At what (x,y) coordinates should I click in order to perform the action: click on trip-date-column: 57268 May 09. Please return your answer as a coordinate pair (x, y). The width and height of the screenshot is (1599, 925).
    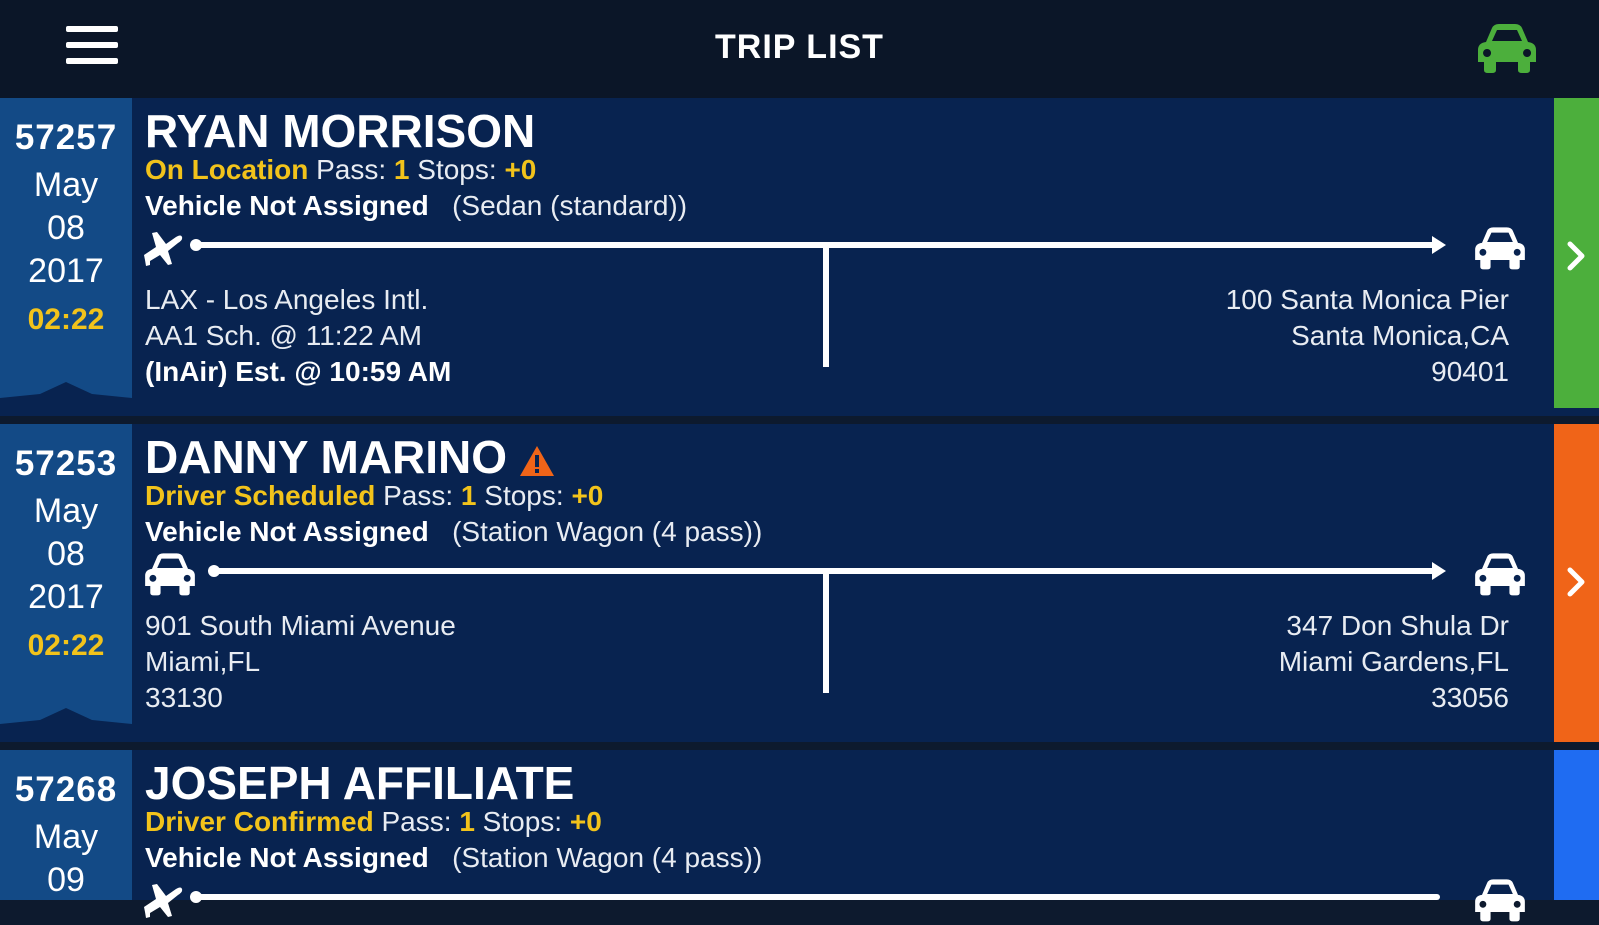
    Looking at the image, I should click on (66, 825).